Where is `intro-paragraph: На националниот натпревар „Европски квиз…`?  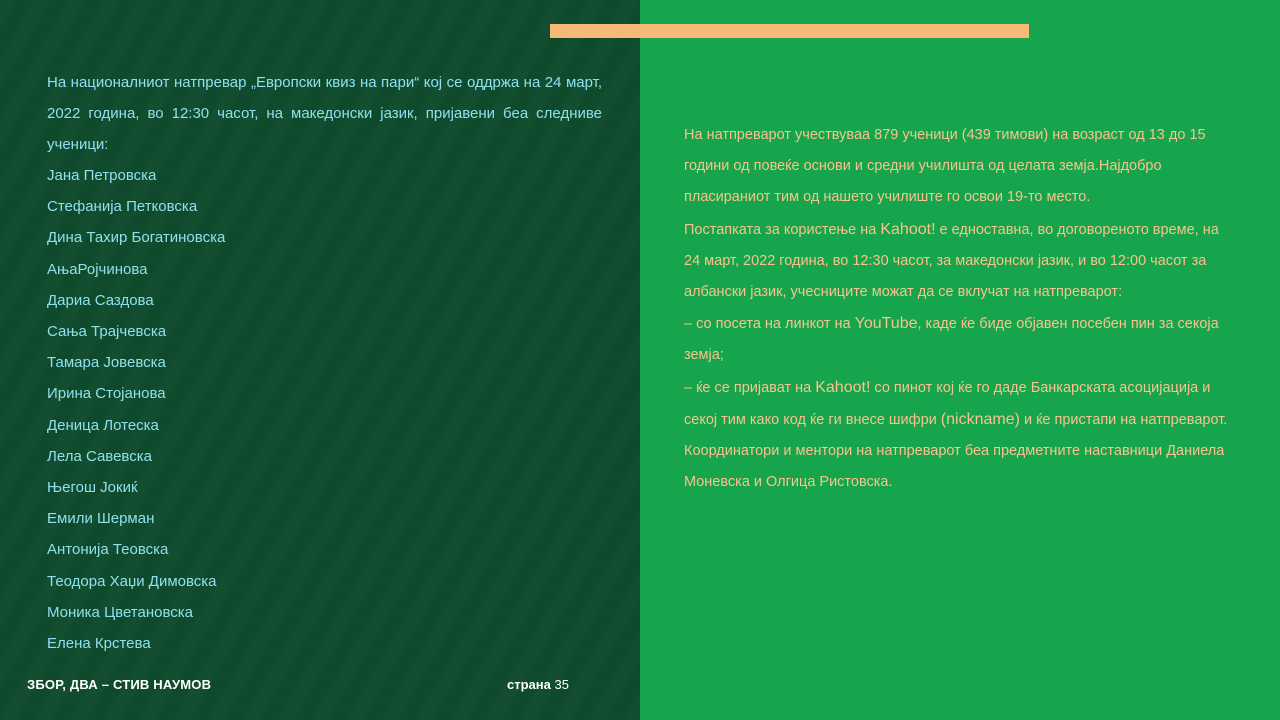
intro-paragraph: На националниот натпревар „Европски квиз… is located at coordinates (324, 113).